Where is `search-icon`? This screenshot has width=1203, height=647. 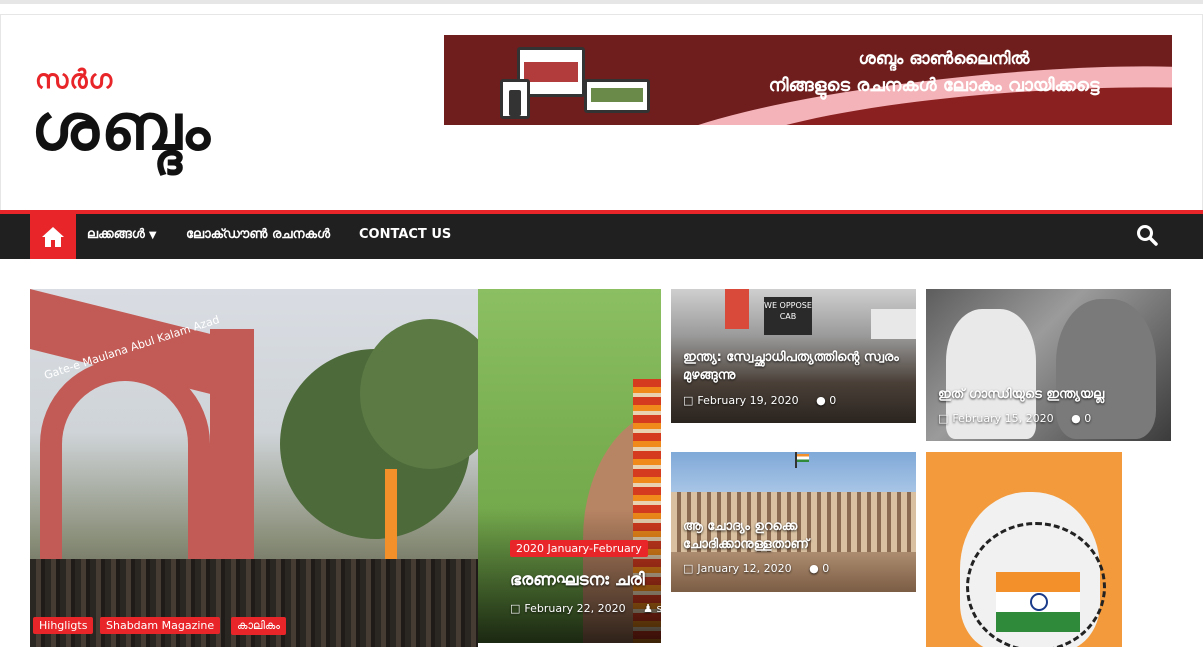
search-icon is located at coordinates (1147, 235).